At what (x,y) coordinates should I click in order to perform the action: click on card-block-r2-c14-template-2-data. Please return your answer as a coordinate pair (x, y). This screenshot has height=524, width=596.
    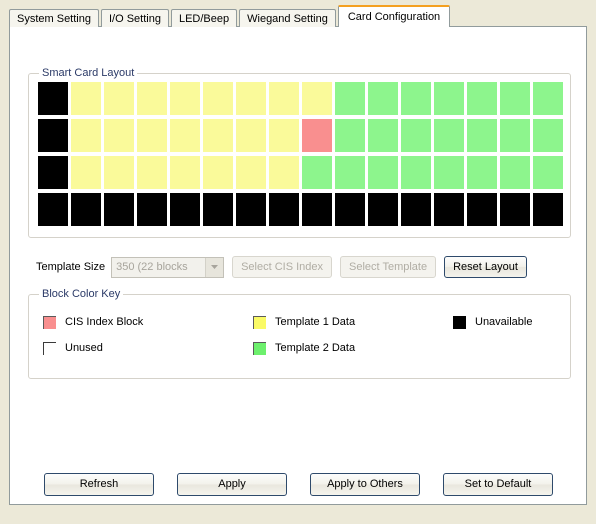
    Looking at the image, I should click on (515, 172).